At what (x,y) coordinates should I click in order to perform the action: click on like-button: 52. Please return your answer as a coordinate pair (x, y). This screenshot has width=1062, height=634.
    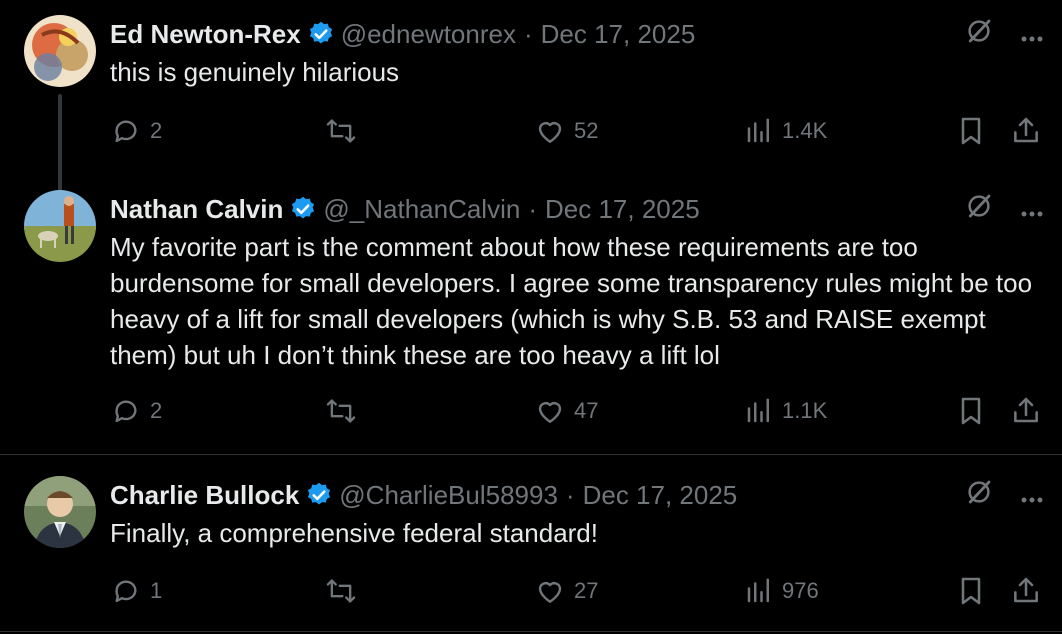
    Looking at the image, I should click on (566, 131).